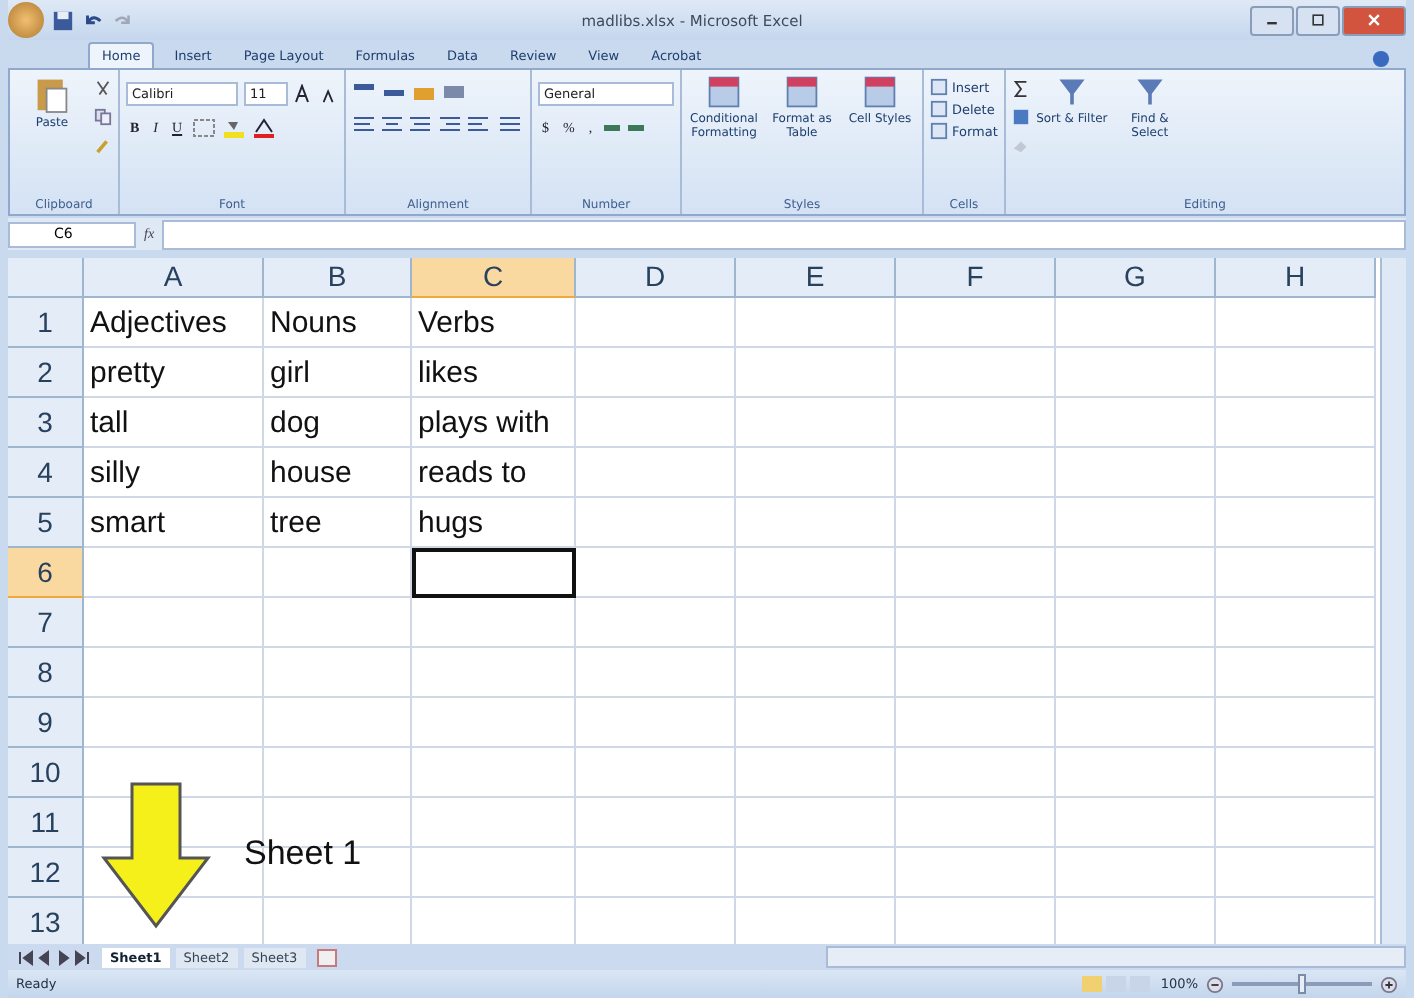 The width and height of the screenshot is (1414, 998). Describe the element at coordinates (304, 94) in the screenshot. I see `grow-font-icon` at that location.